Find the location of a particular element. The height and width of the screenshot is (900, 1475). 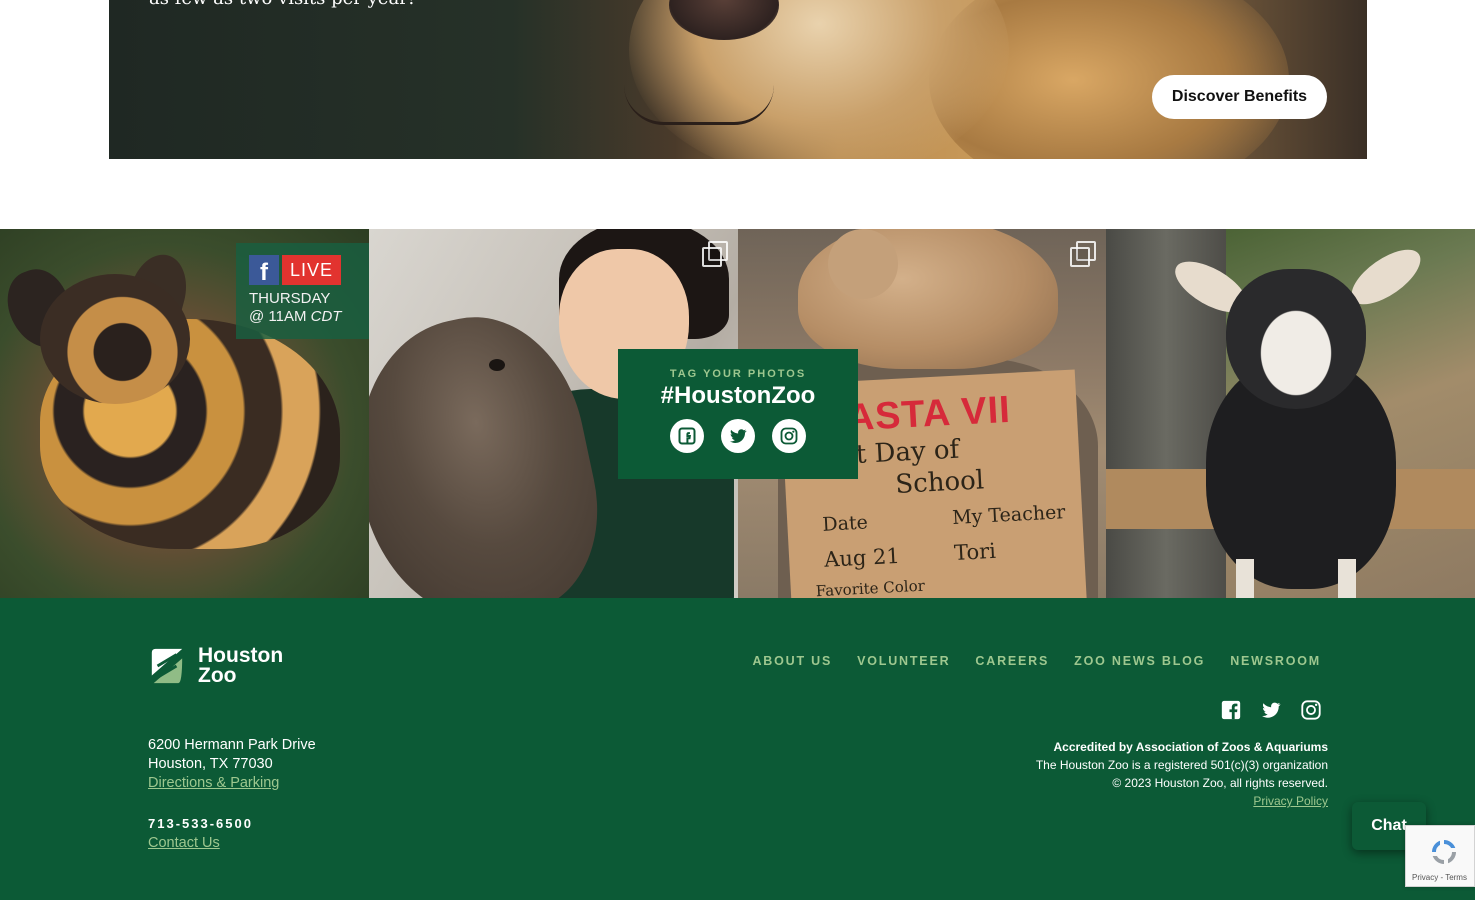

footer-social-links is located at coordinates (1271, 710).